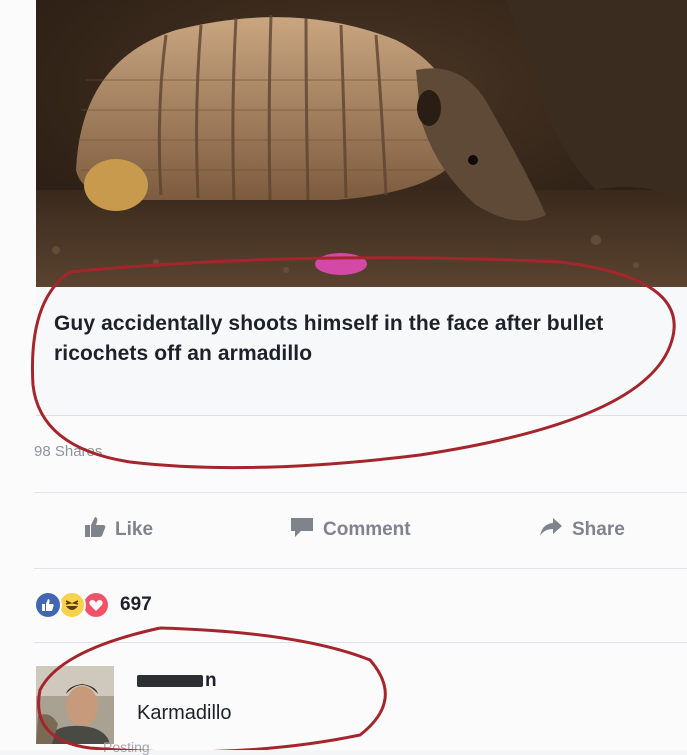  I want to click on shares-count: 98 Shares, so click(68, 451).